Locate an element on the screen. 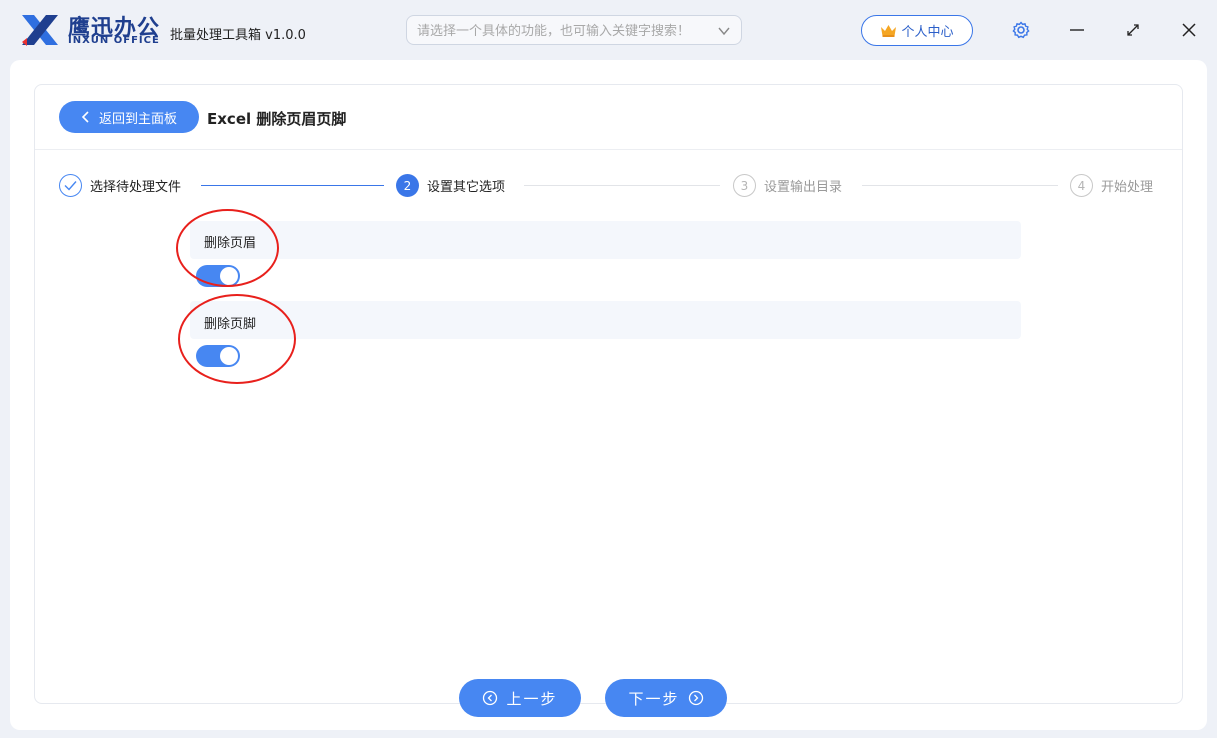  maximize-icon is located at coordinates (1133, 30).